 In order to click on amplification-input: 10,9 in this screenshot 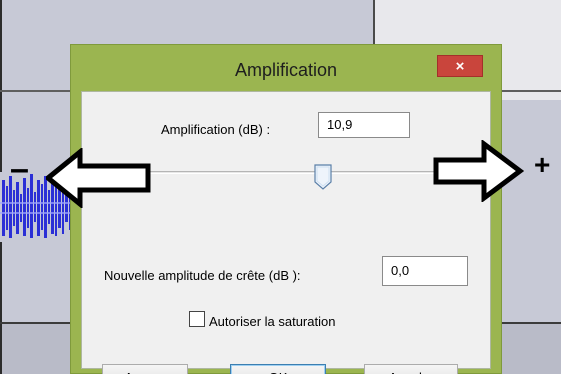, I will do `click(364, 125)`.